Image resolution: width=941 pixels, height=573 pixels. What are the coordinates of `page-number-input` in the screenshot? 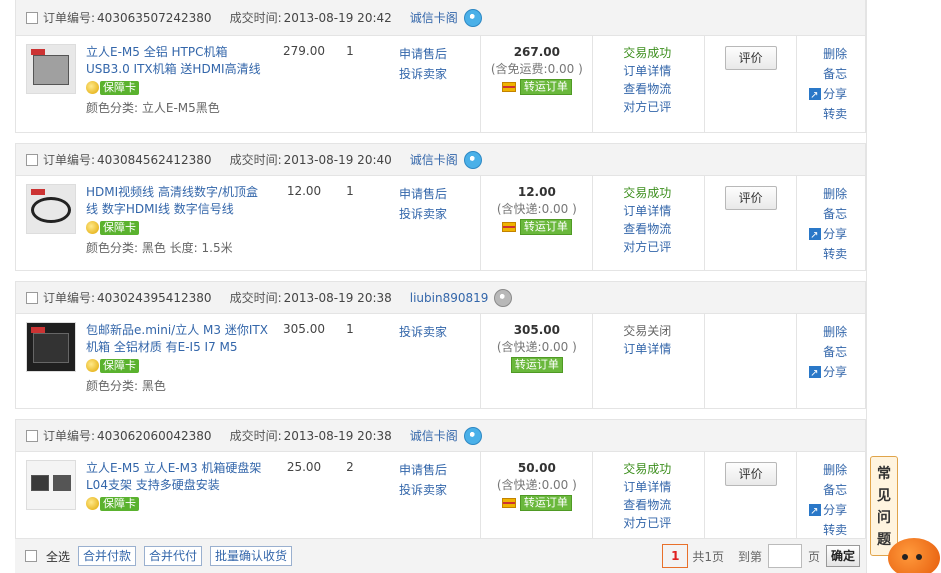 It's located at (784, 556).